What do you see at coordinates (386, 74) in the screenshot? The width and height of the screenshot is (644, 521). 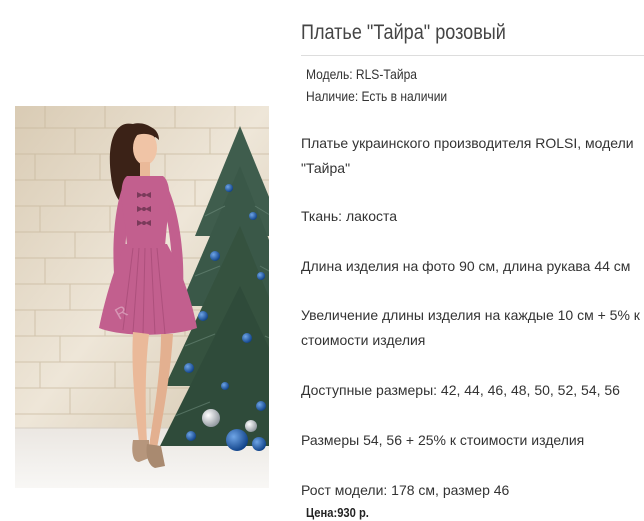 I see `model-value: RLS-Тайра` at bounding box center [386, 74].